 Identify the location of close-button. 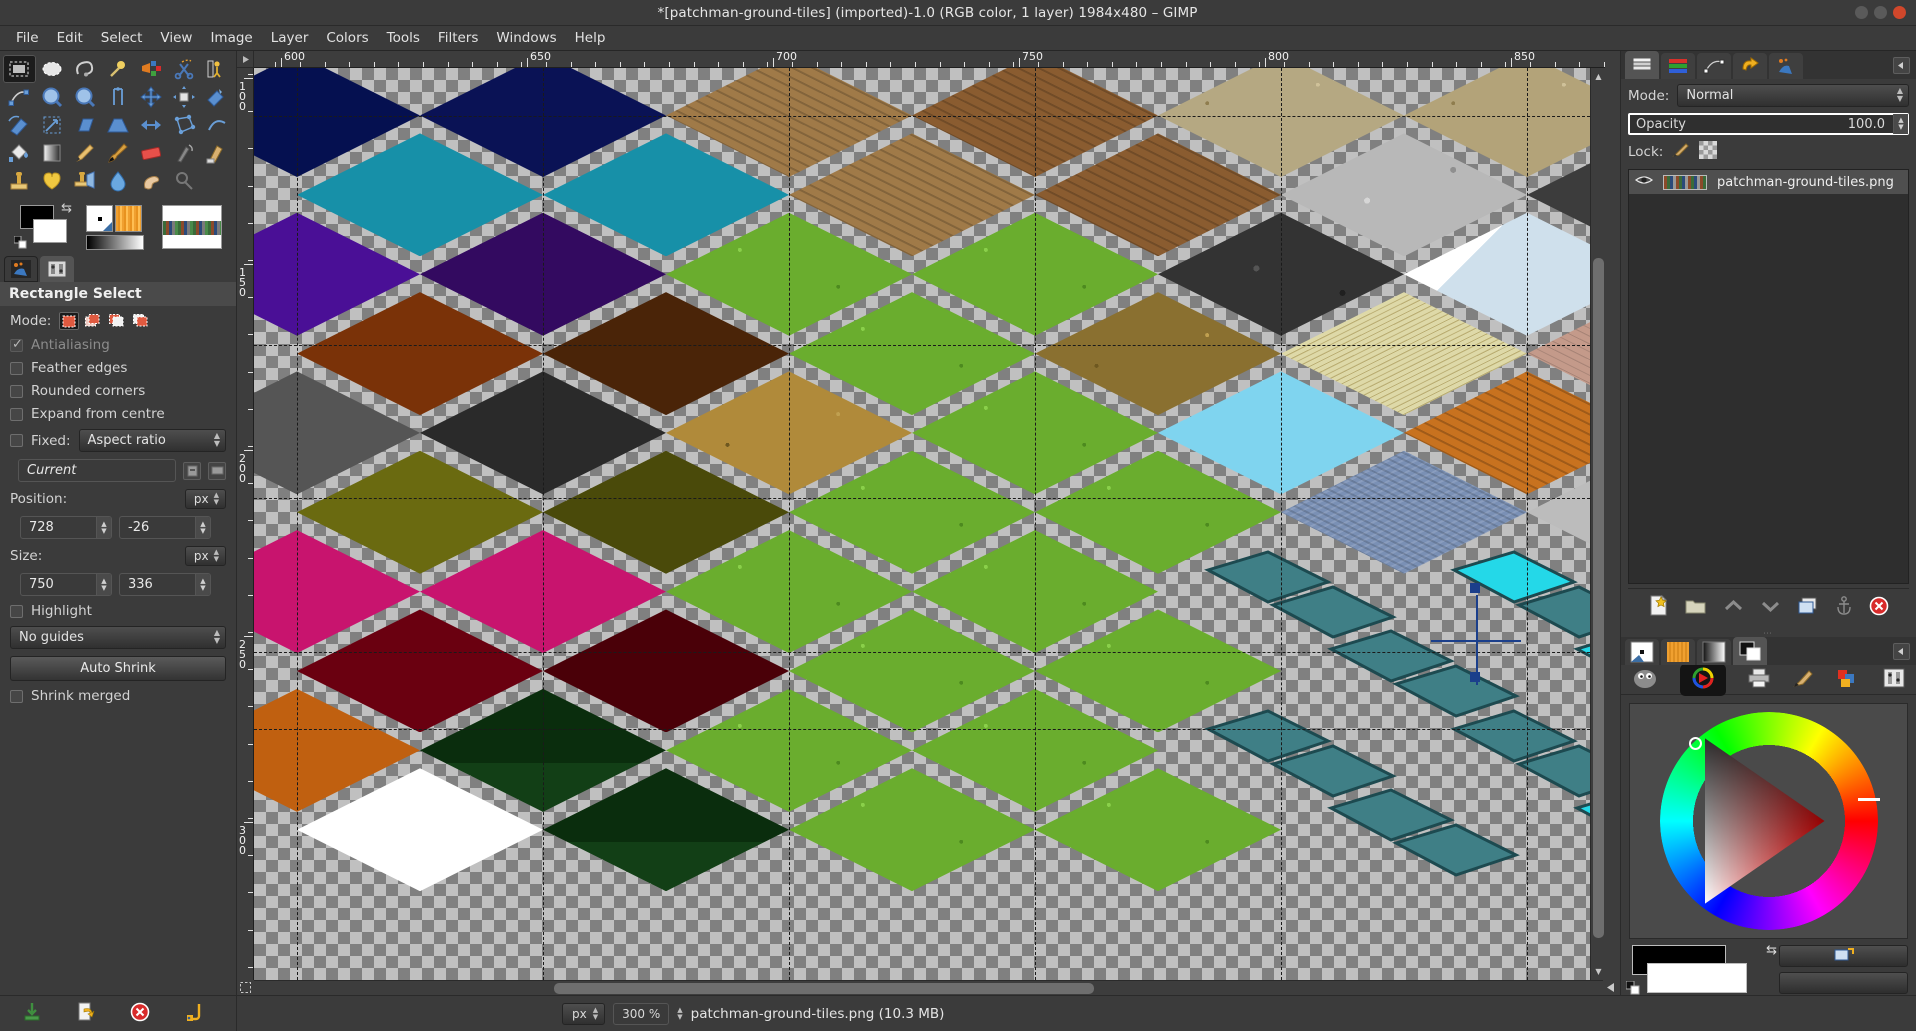
(1899, 12).